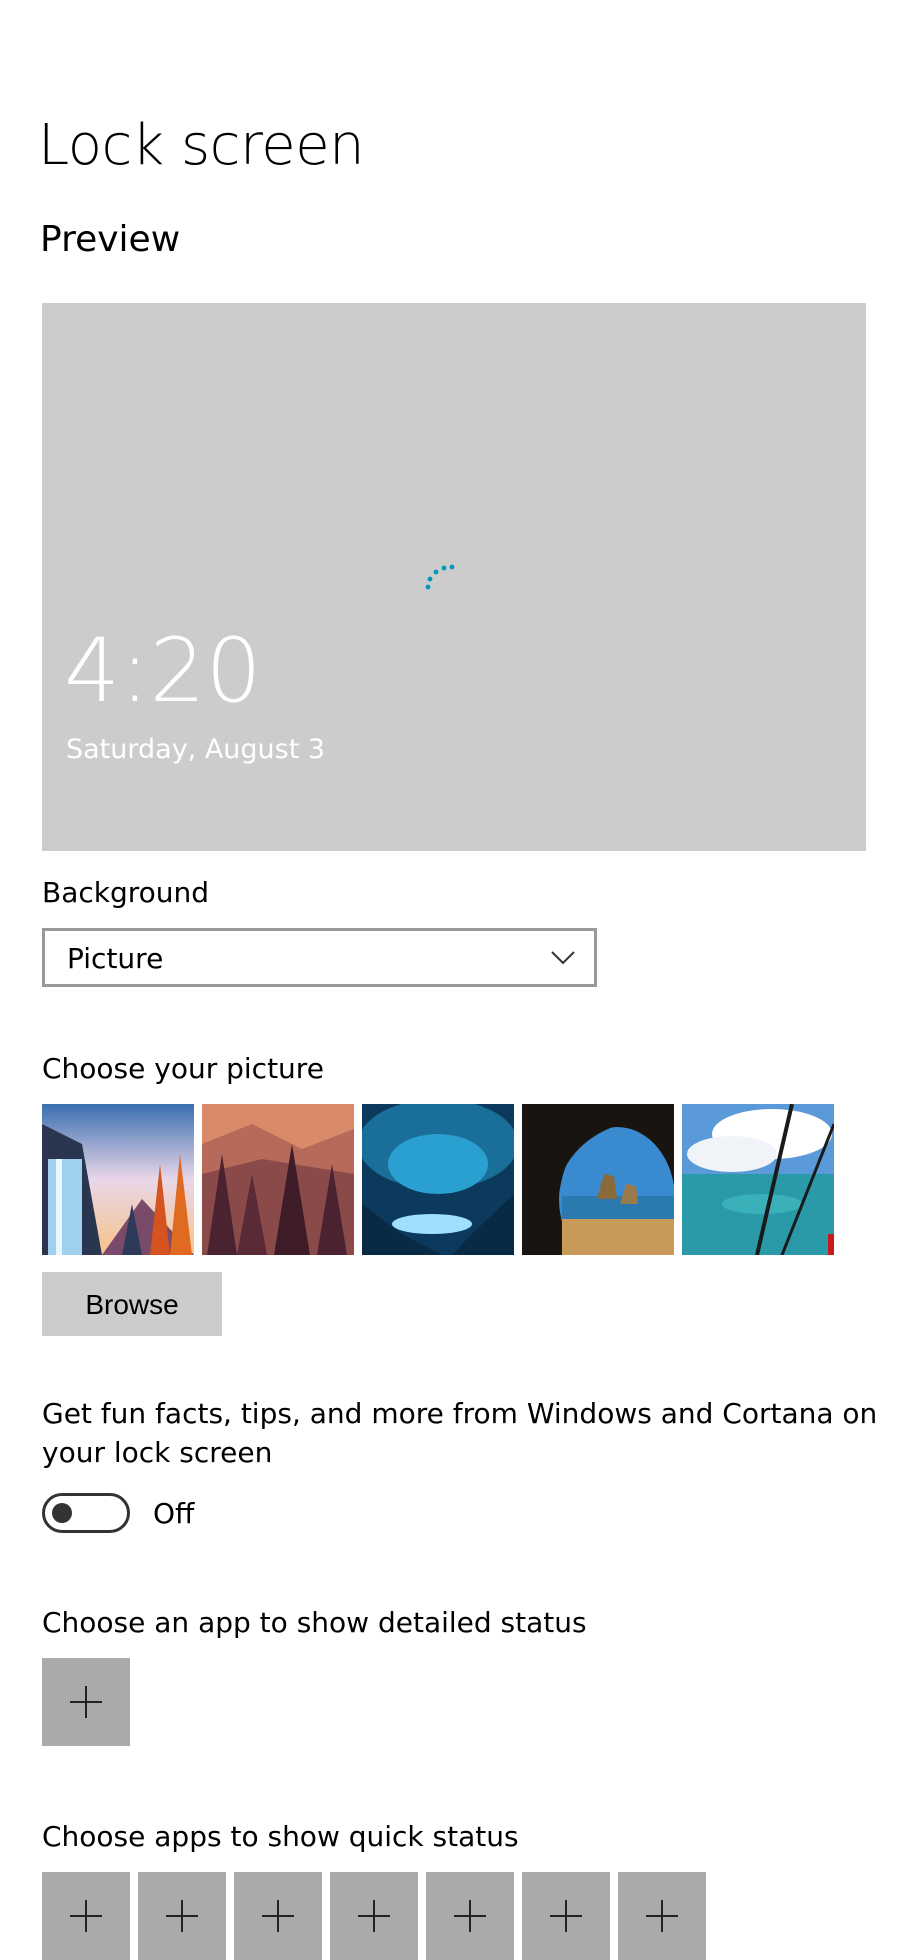 This screenshot has height=1960, width=912. I want to click on preview-heading: Preview, so click(110, 239).